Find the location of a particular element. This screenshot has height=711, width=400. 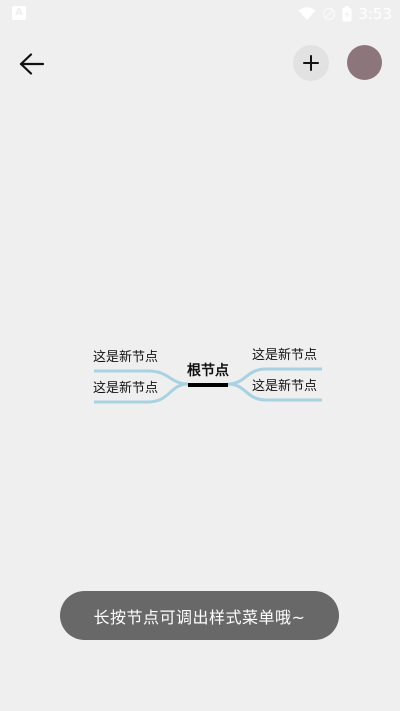

right-node-lower: 这是新节点 is located at coordinates (284, 387).